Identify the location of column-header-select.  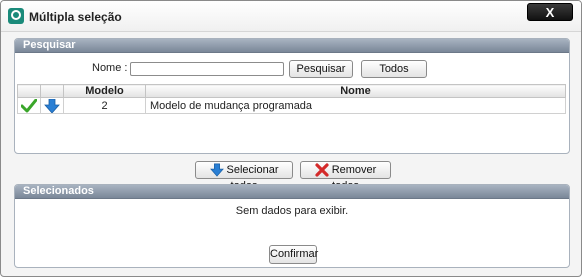
(29, 91).